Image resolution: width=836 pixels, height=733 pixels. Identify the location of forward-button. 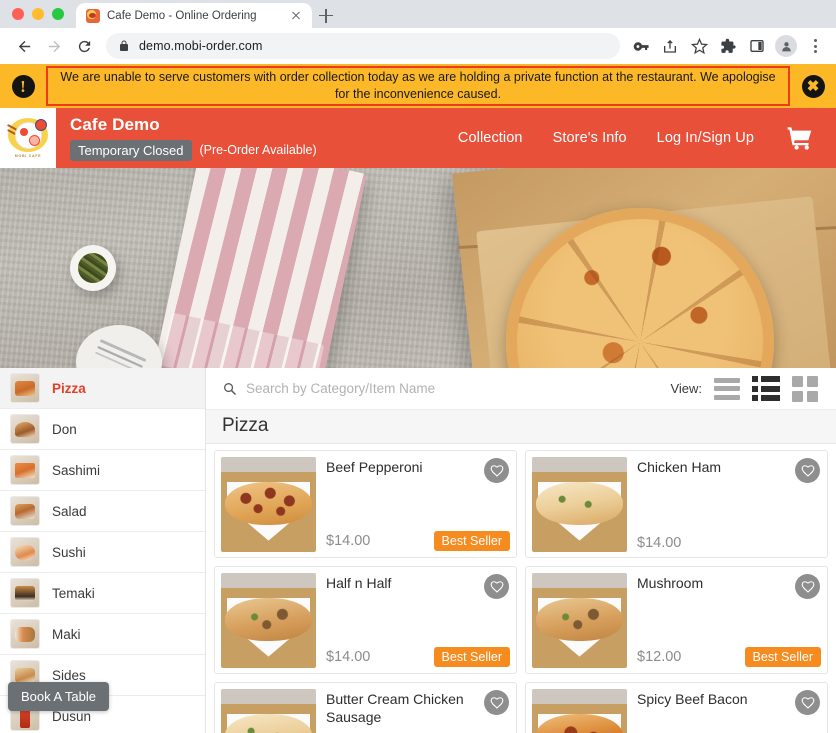
(54, 46).